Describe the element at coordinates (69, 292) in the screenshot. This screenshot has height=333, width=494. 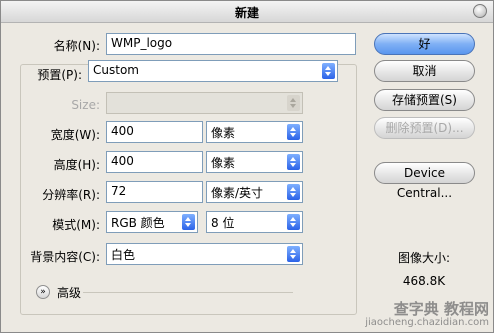
I see `advanced-label: 高级` at that location.